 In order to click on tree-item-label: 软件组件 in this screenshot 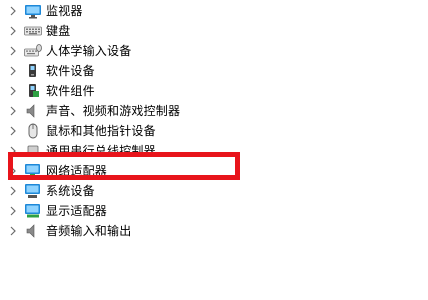, I will do `click(70, 91)`.